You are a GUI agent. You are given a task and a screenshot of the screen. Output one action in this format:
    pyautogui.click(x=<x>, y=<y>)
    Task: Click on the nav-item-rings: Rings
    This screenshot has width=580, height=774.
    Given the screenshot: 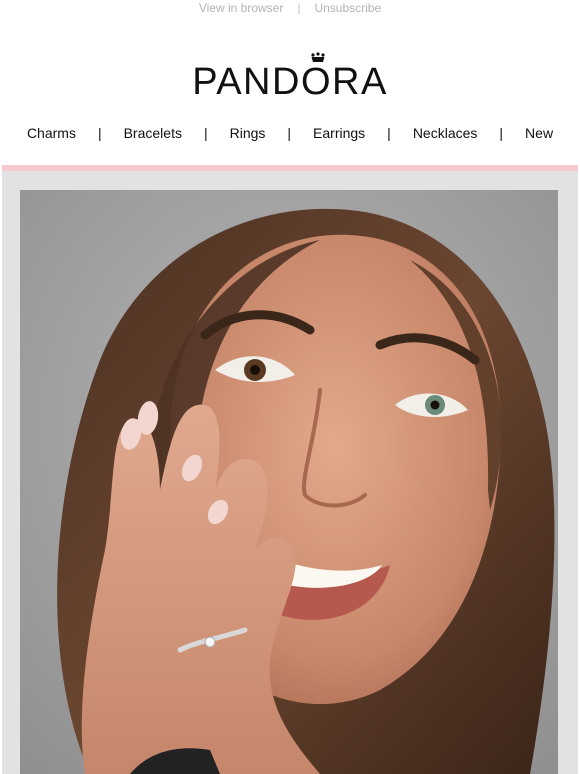 What is the action you would take?
    pyautogui.click(x=248, y=133)
    